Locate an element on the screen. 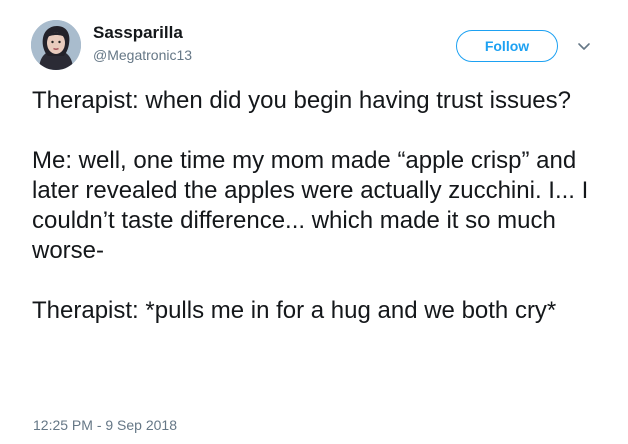  user-info: Sassparilla @Megatronic13 is located at coordinates (142, 43).